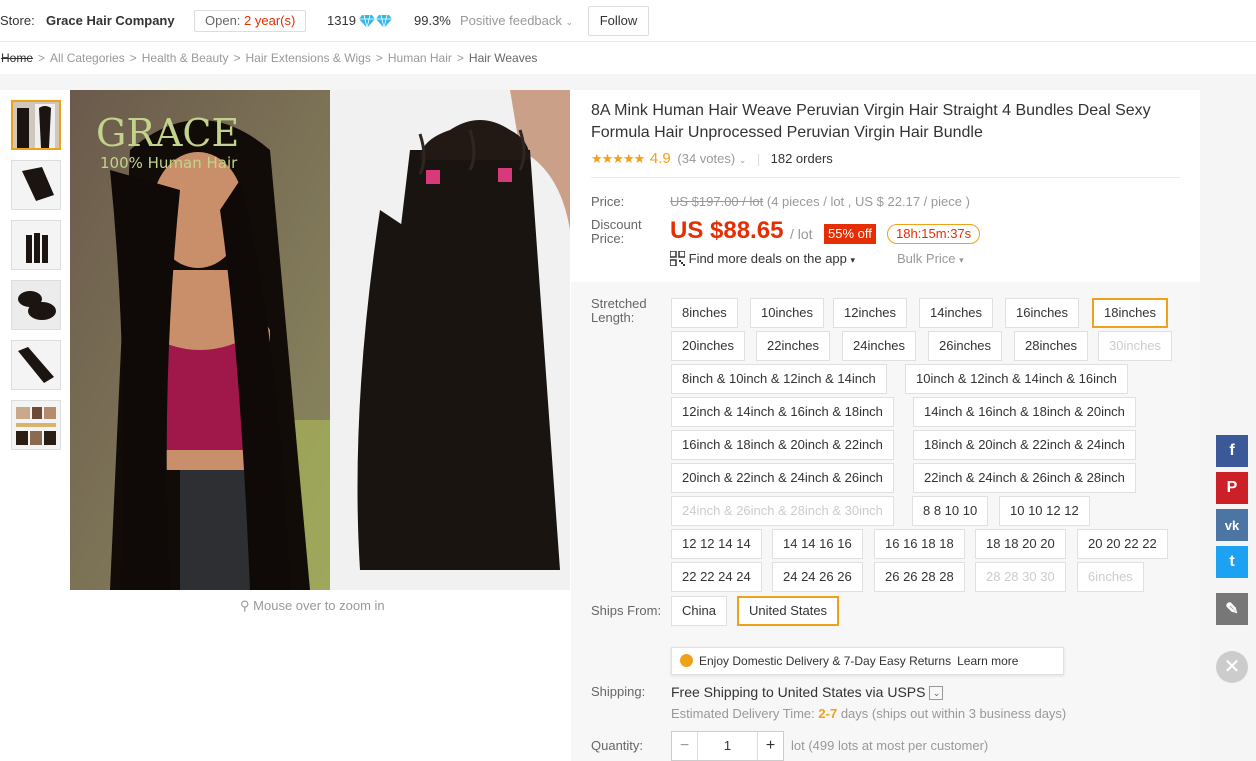 The width and height of the screenshot is (1256, 761). What do you see at coordinates (853, 260) in the screenshot?
I see `caret-down-icon: ▾` at bounding box center [853, 260].